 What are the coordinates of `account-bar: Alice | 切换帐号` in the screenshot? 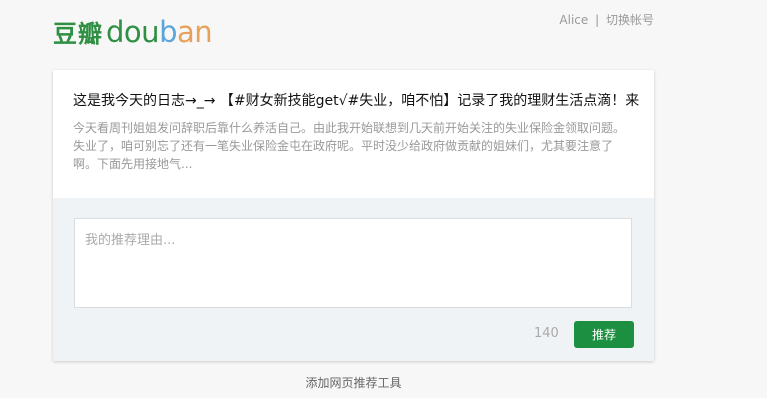 It's located at (606, 19).